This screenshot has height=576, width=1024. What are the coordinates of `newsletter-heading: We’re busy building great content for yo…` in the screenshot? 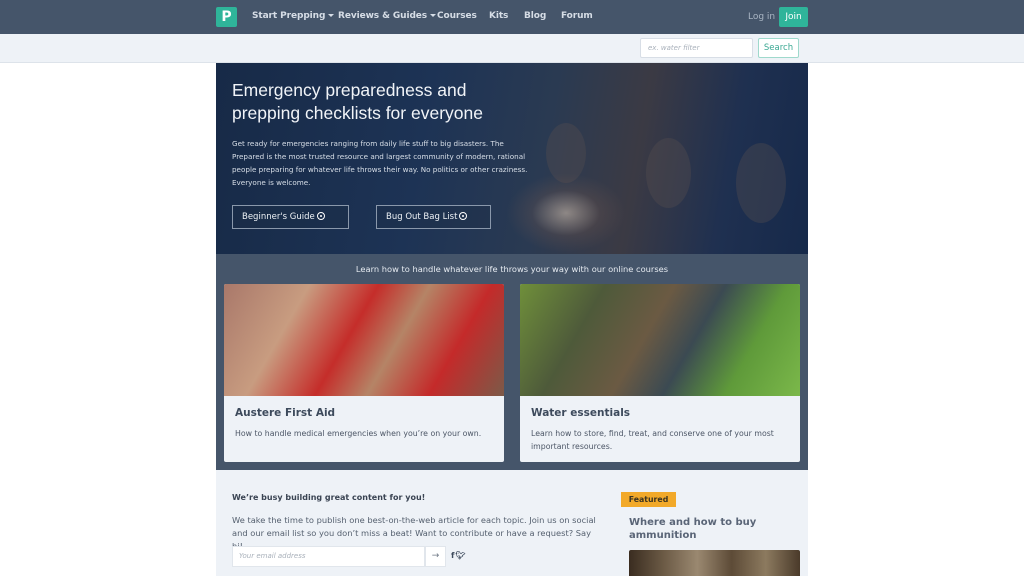 It's located at (329, 497).